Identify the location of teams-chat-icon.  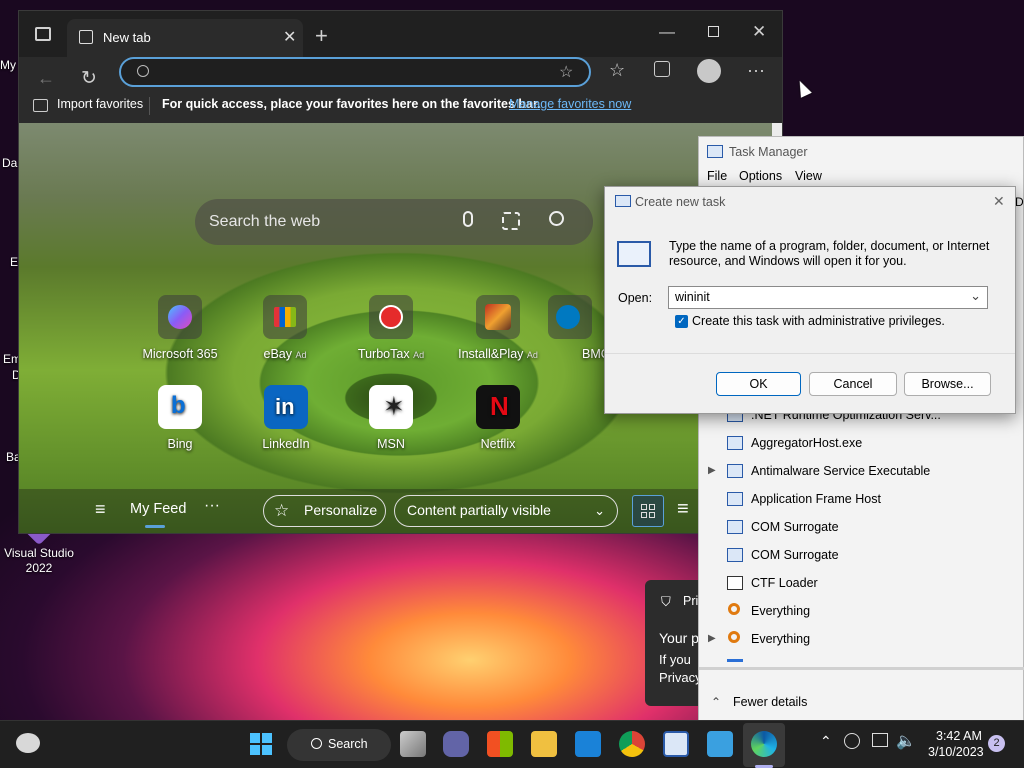
(456, 744).